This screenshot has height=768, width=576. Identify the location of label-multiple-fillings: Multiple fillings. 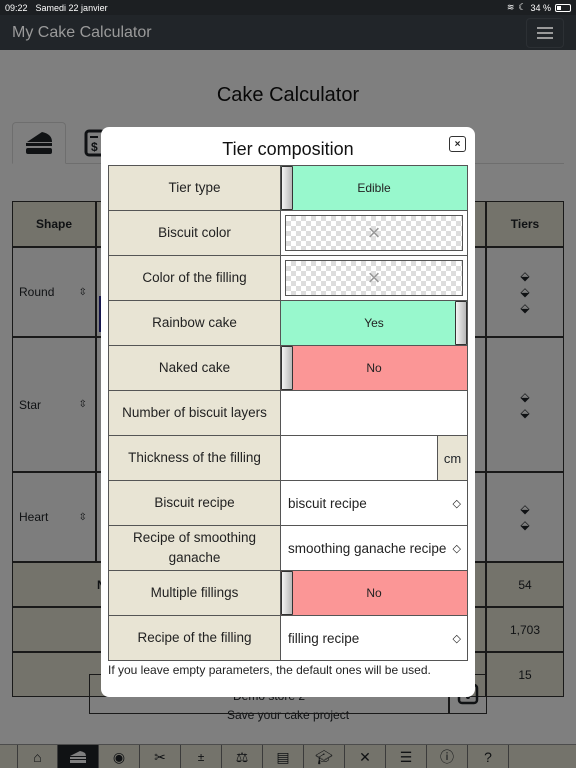
(194, 593).